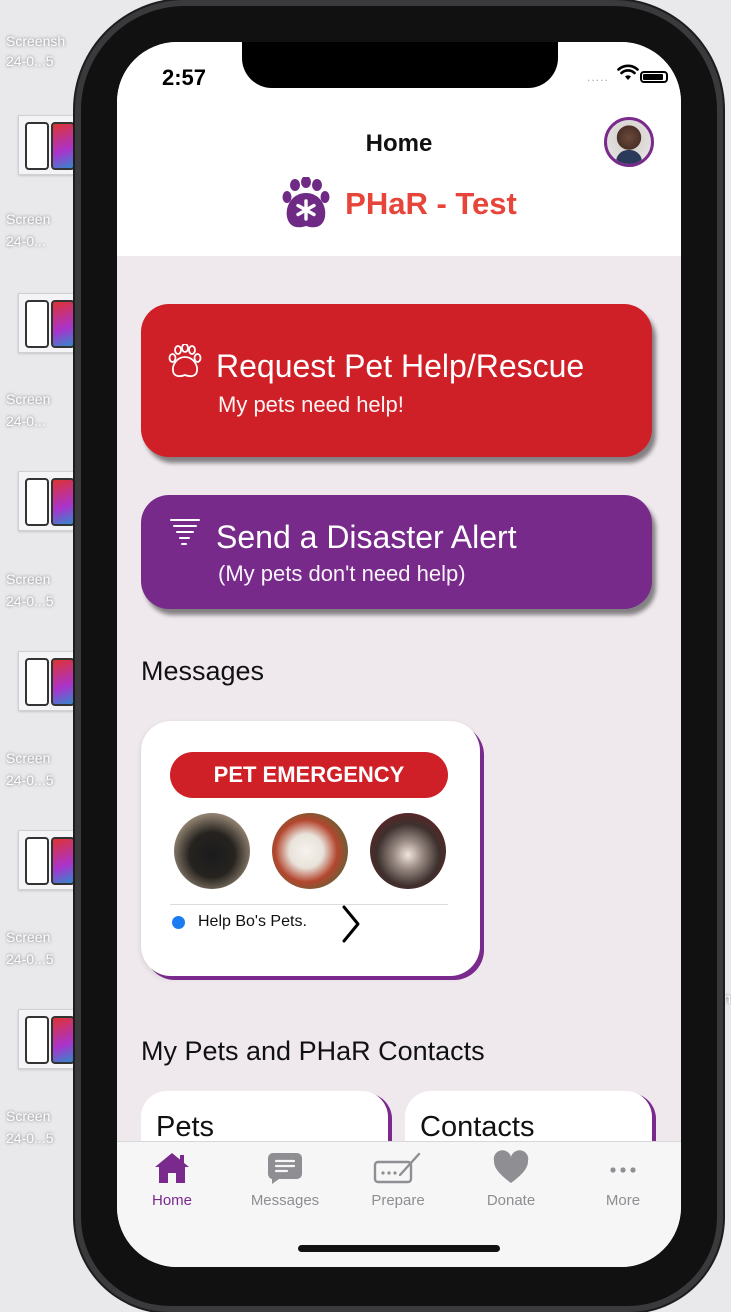 Image resolution: width=731 pixels, height=1312 pixels. Describe the element at coordinates (203, 671) in the screenshot. I see `messages-section-title: Messages` at that location.